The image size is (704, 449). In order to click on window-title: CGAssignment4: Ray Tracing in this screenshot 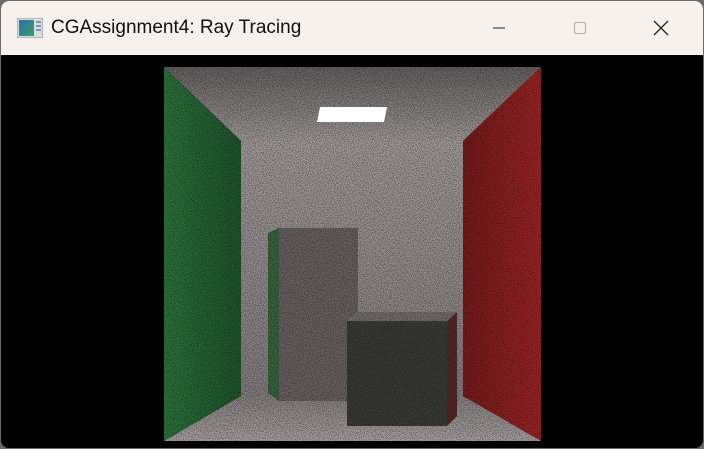, I will do `click(176, 27)`.